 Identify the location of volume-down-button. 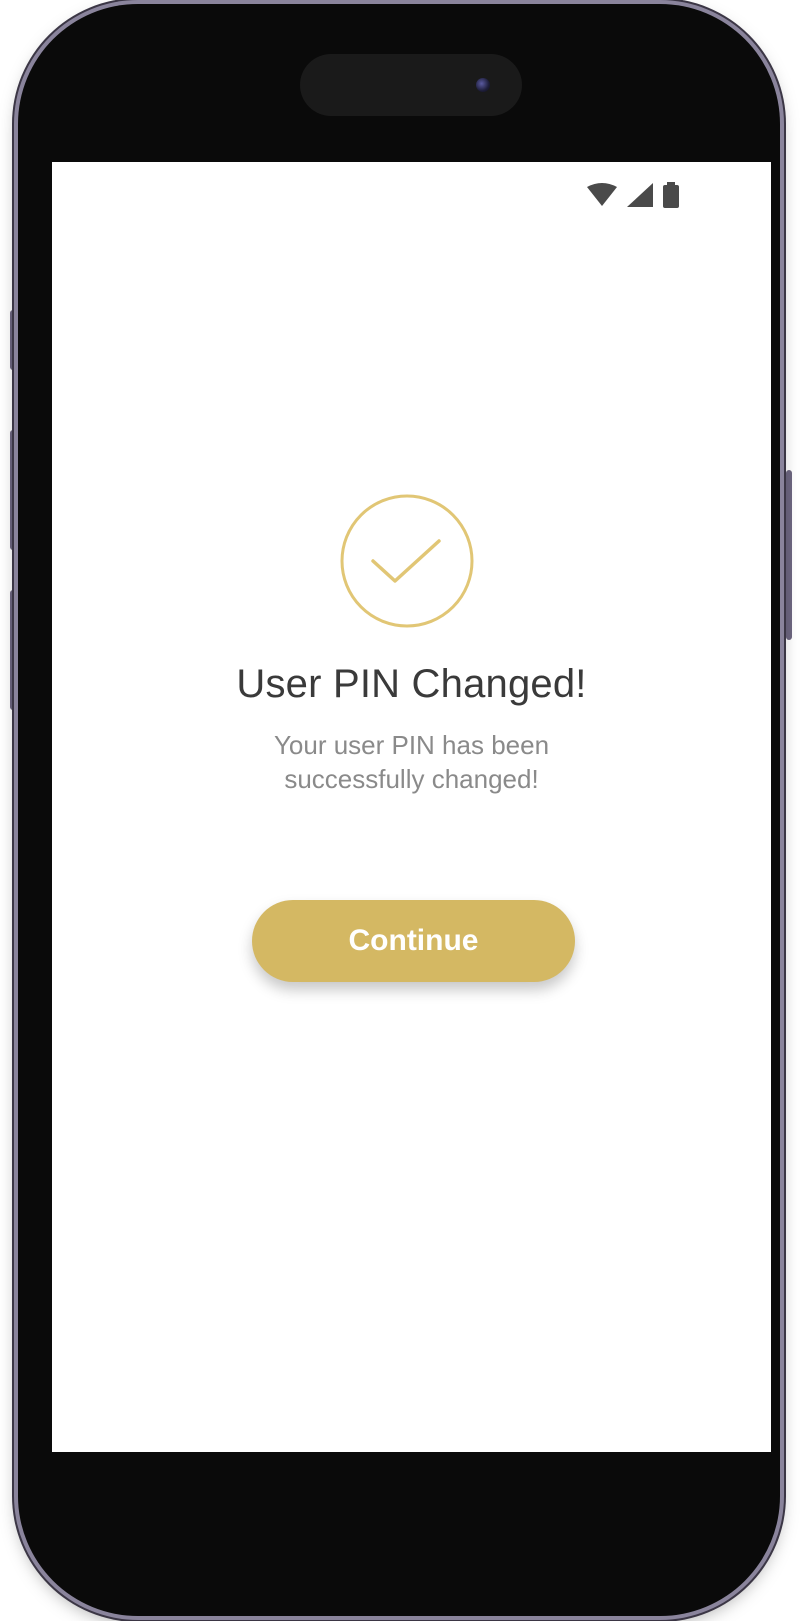
(13, 650).